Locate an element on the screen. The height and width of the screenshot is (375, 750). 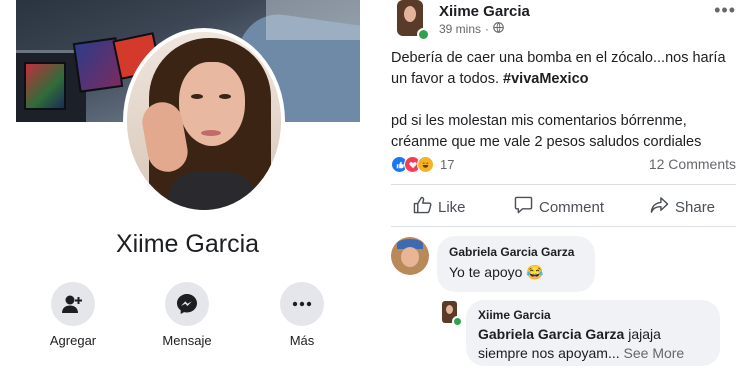
post-time: 39 mins is located at coordinates (460, 29).